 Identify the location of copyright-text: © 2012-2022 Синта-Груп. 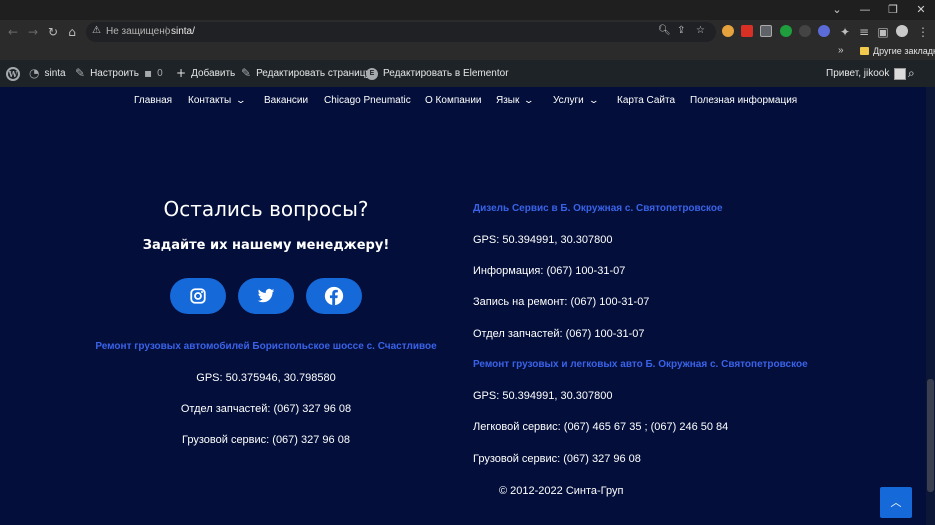
(561, 491).